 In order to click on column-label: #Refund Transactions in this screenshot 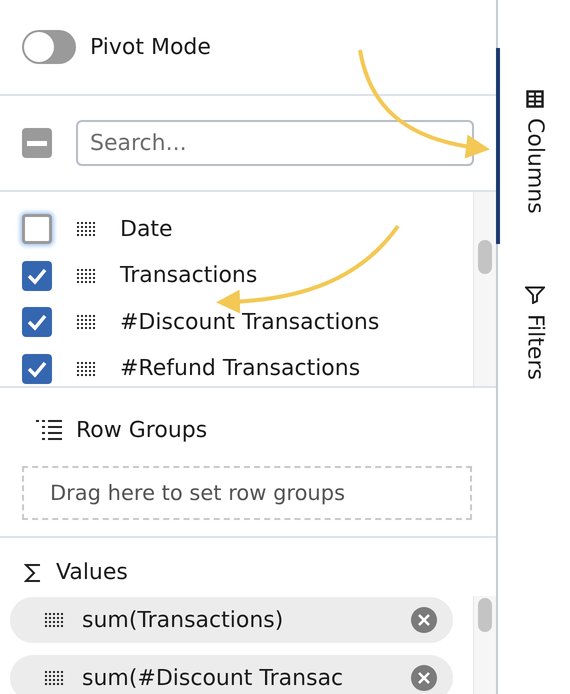, I will do `click(240, 369)`.